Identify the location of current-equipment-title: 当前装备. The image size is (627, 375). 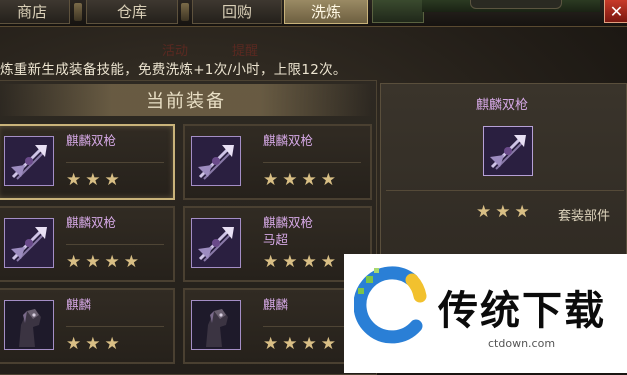
(186, 100).